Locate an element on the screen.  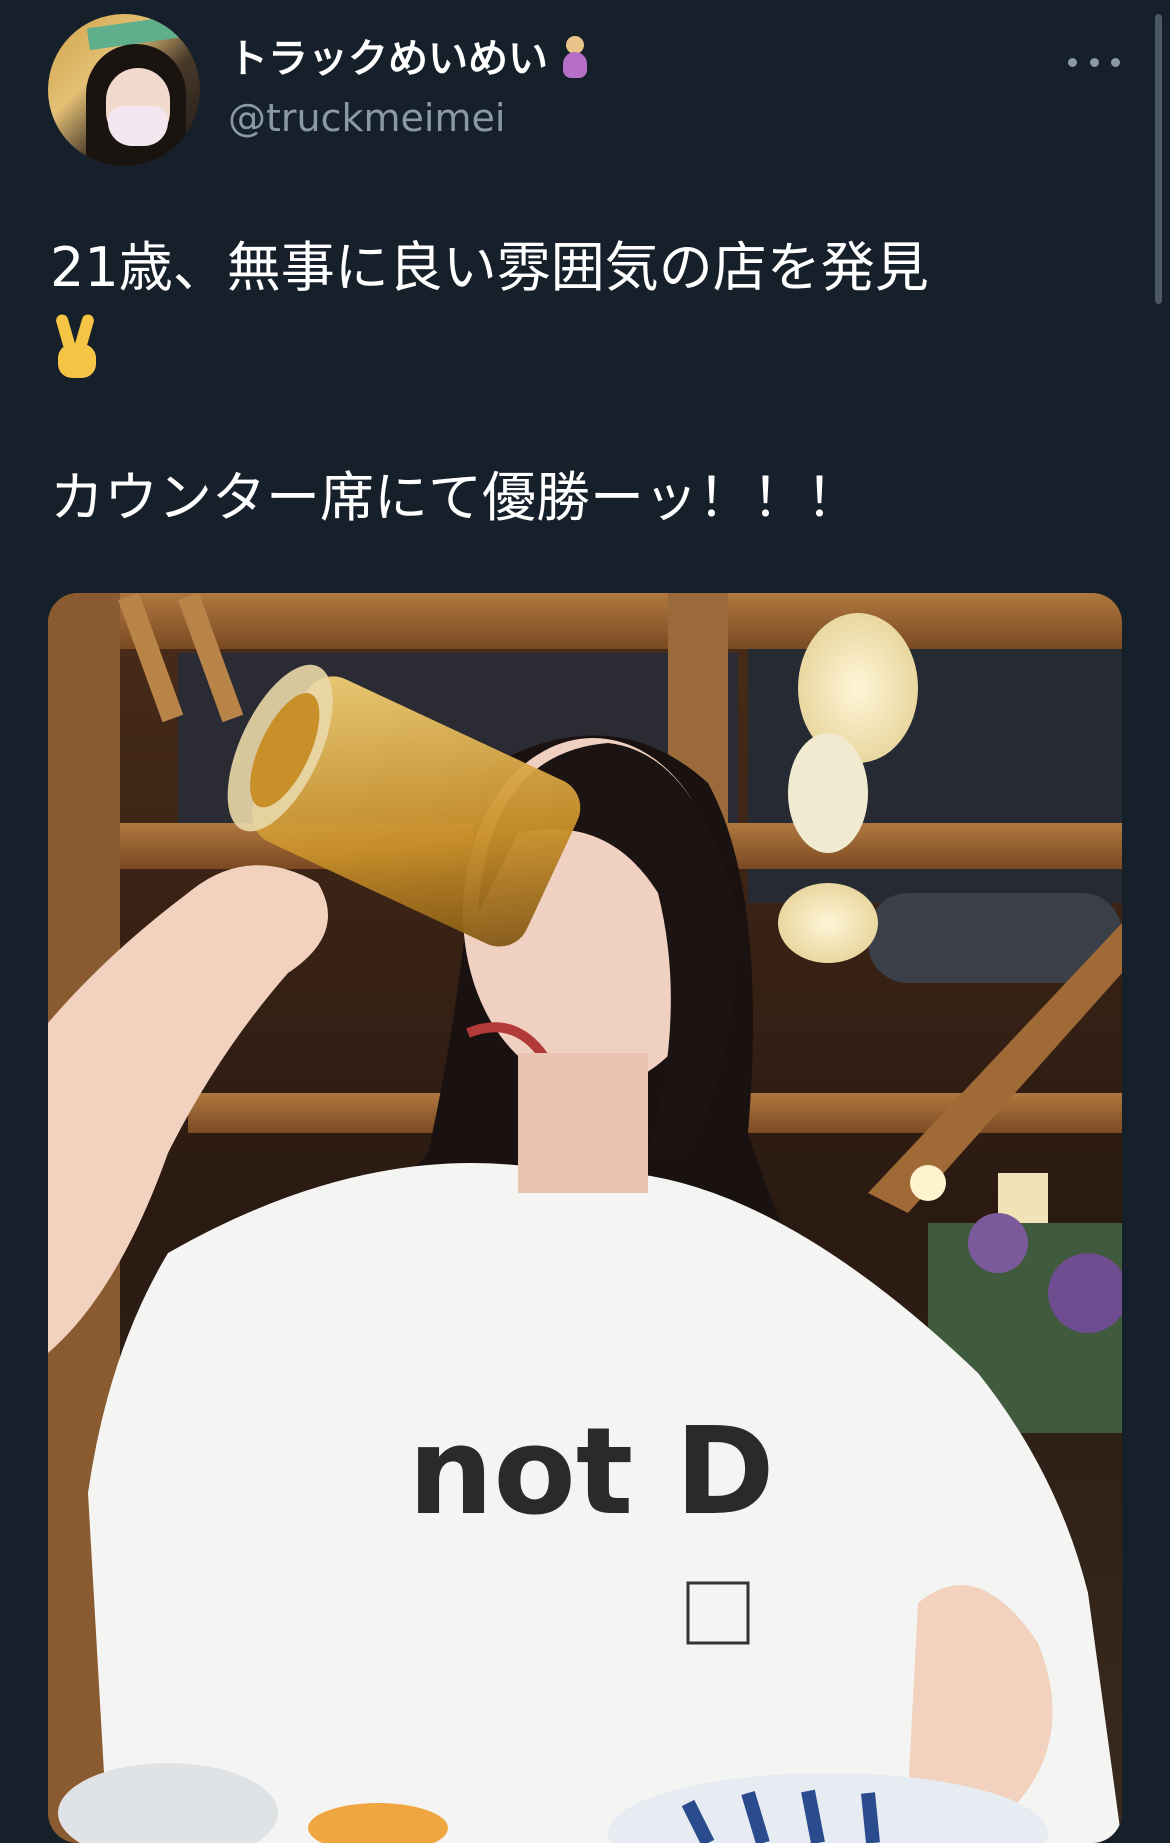
user-handle: @truckmeimei is located at coordinates (366, 118).